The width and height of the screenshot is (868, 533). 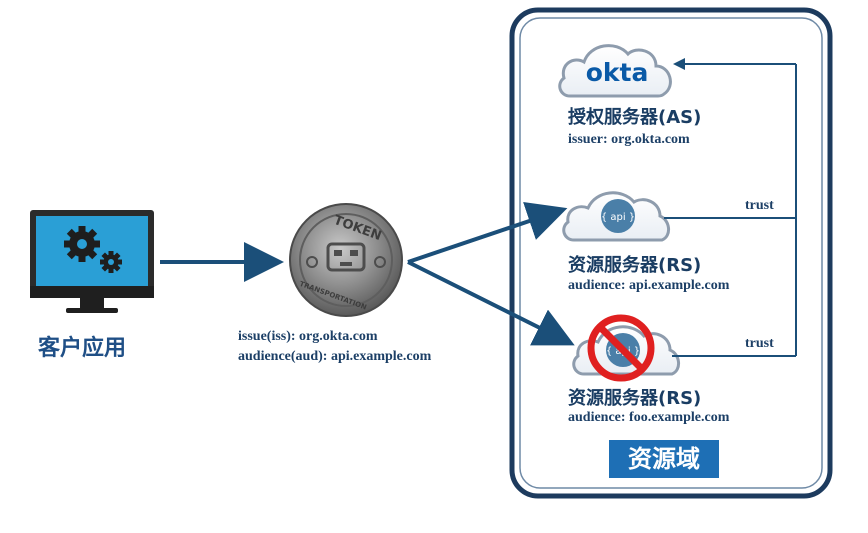 What do you see at coordinates (629, 139) in the screenshot?
I see `auth-server-issuer: issuer: org.okta.com` at bounding box center [629, 139].